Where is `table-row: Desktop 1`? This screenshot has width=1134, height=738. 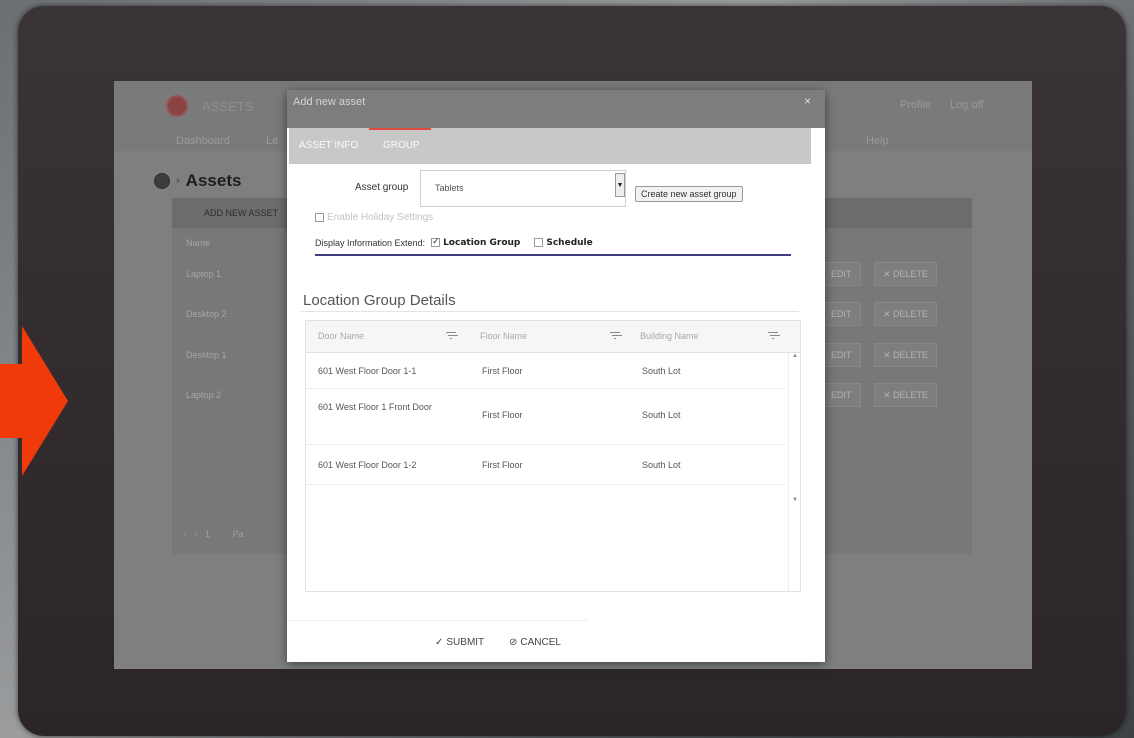
table-row: Desktop 1 is located at coordinates (206, 355).